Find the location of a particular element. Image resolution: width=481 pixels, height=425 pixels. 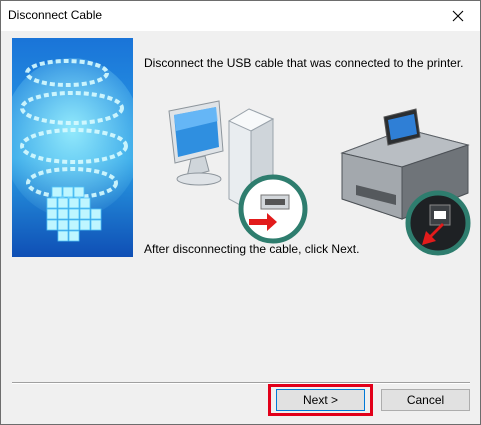

computer-usb-illustration is located at coordinates (236, 171).